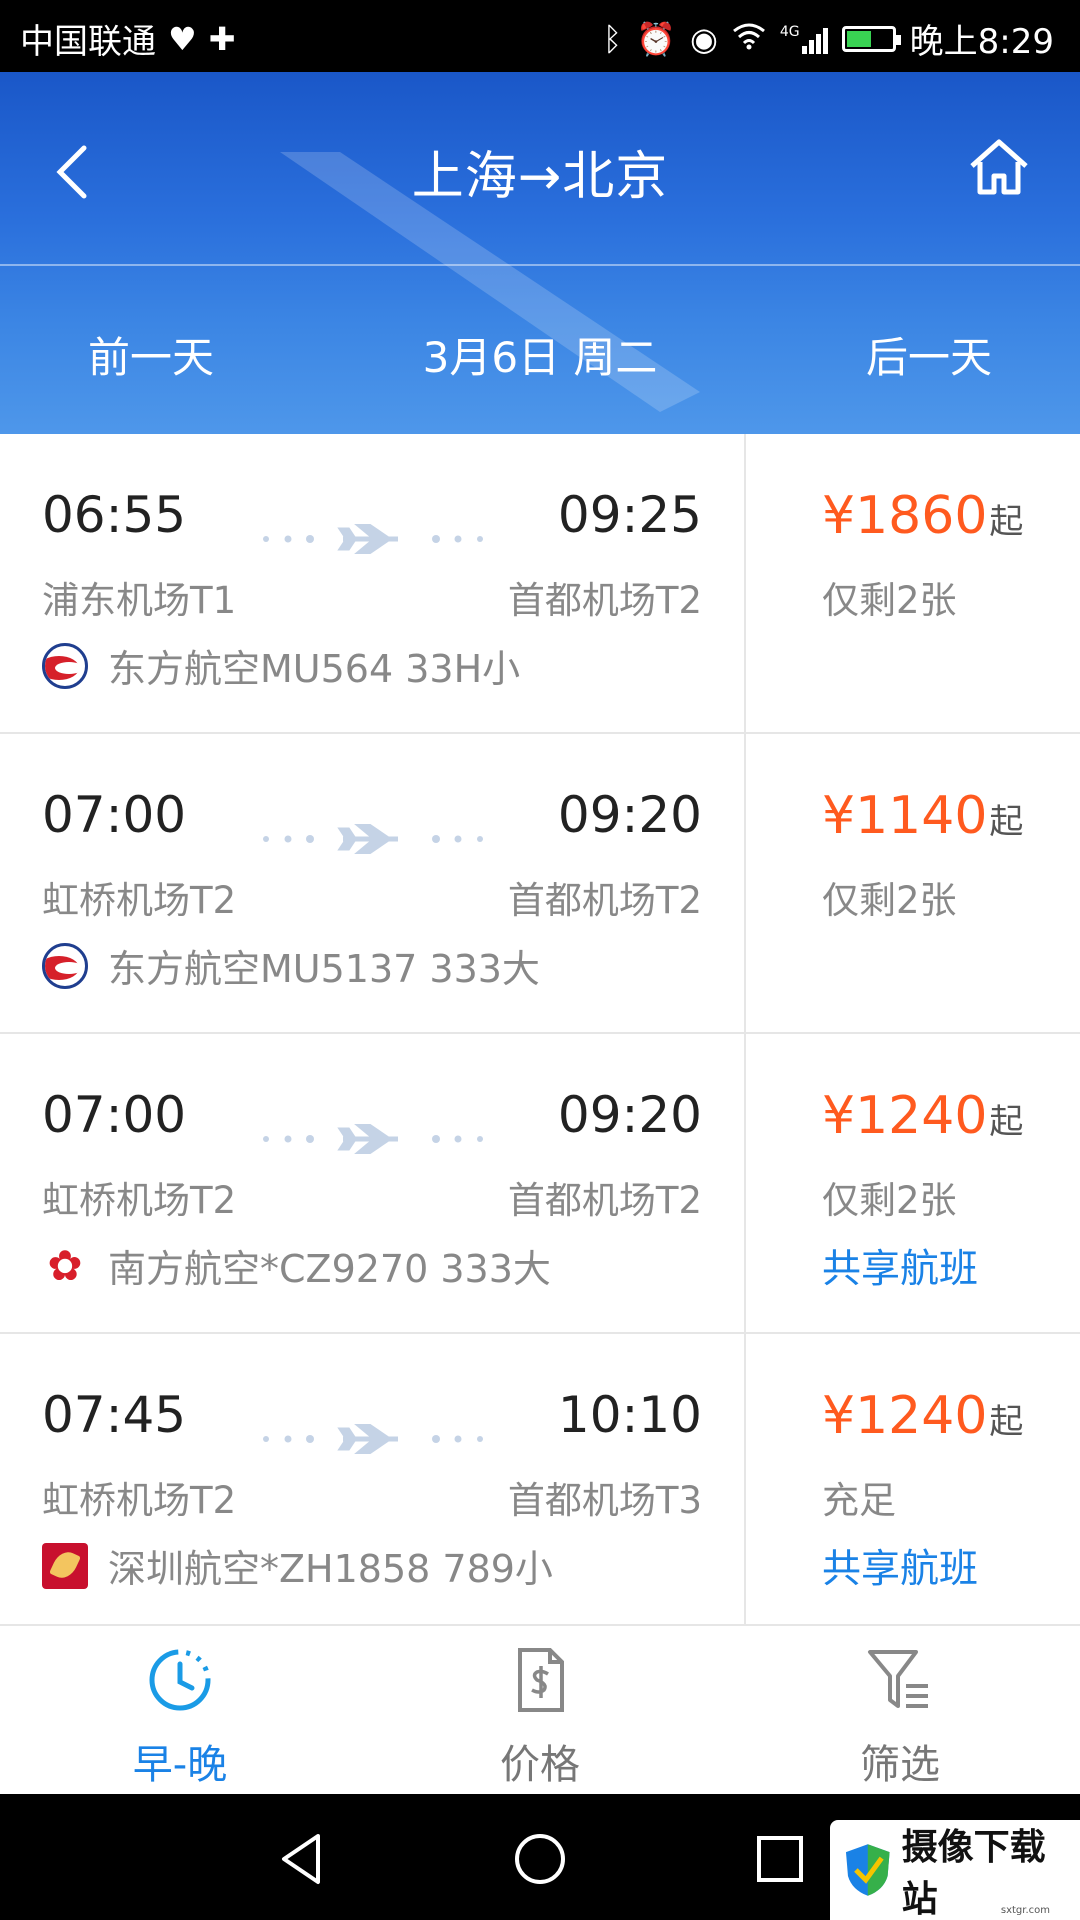 This screenshot has width=1080, height=1920. Describe the element at coordinates (973, 1873) in the screenshot. I see `watermark-text: 摄像下载站` at that location.